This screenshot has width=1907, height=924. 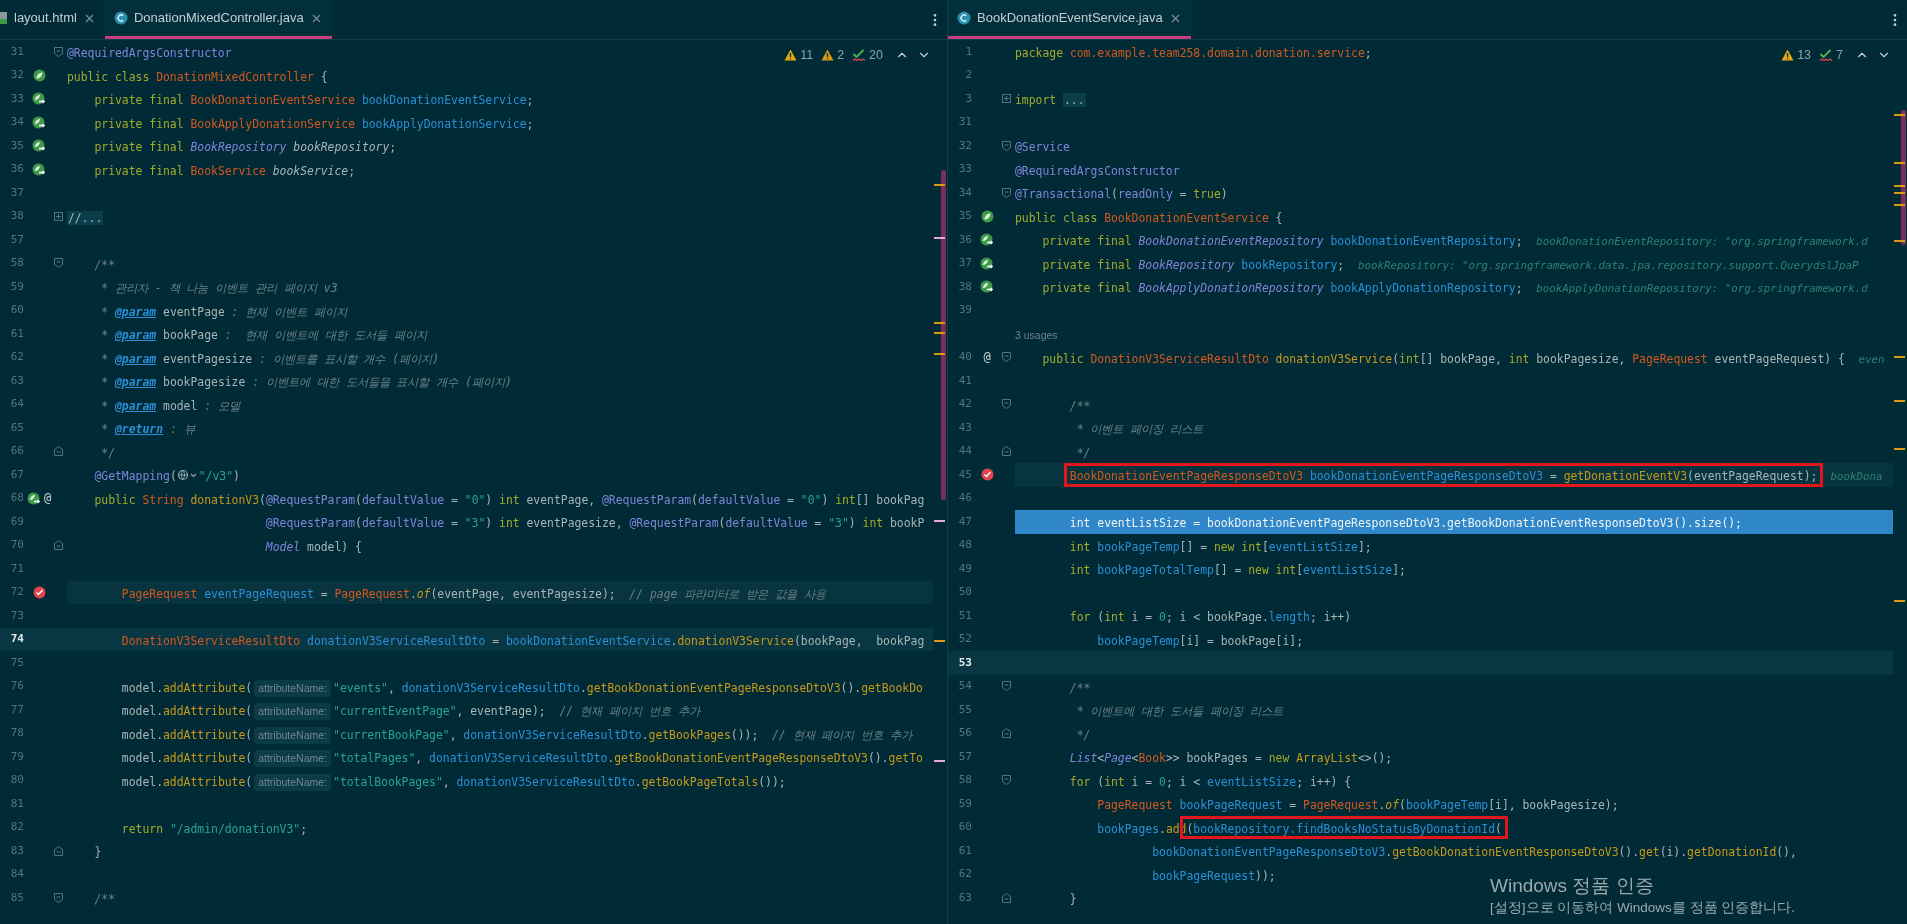 I want to click on editor-tab: BookDonationEventService.java, so click(x=1069, y=19).